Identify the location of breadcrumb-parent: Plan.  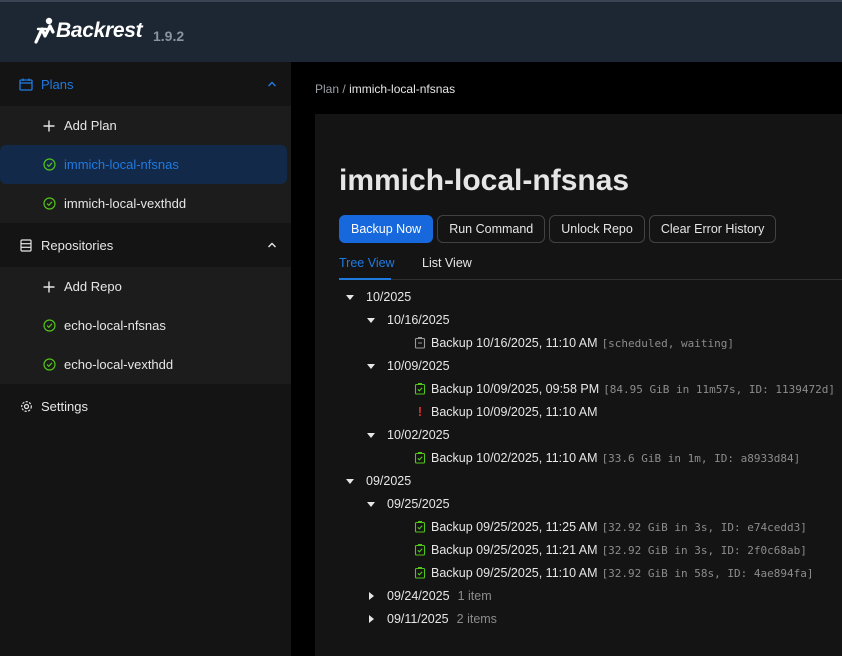
(327, 89).